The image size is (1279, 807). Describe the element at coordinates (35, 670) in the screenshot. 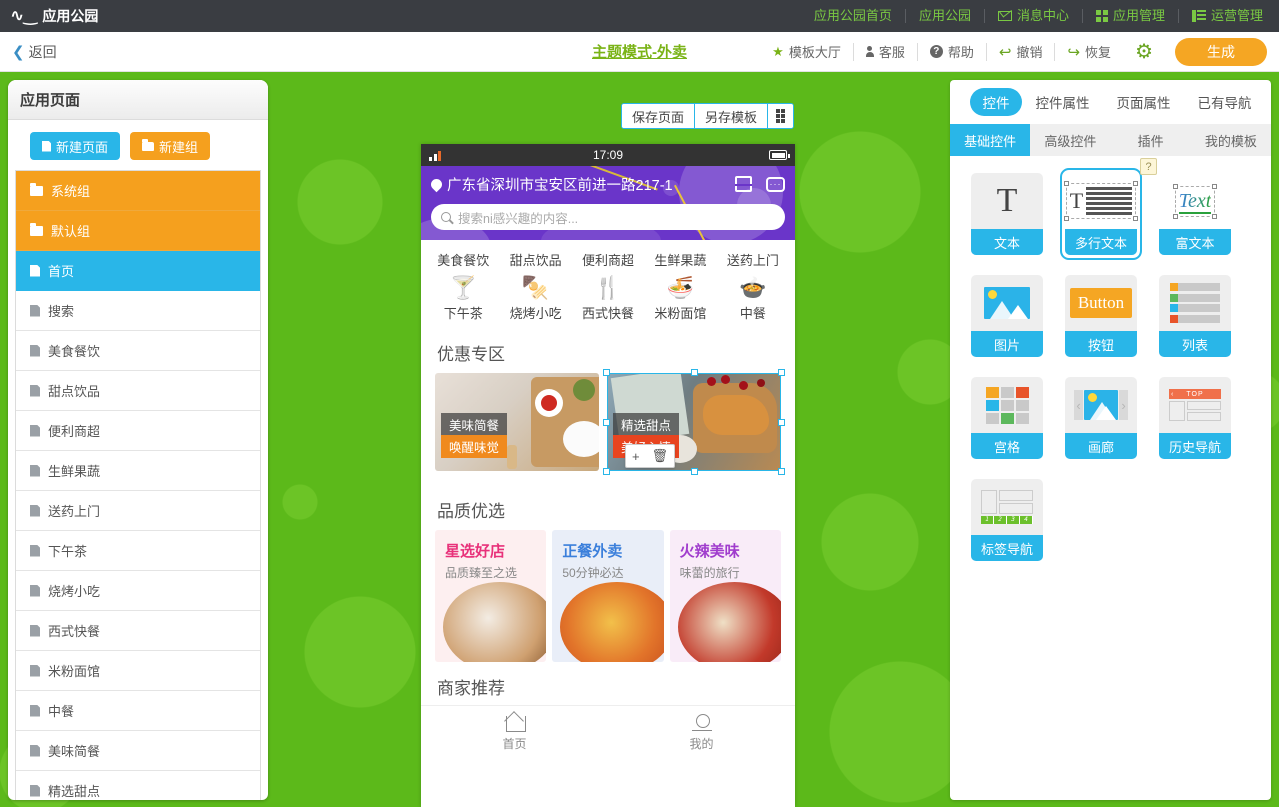

I see `doc-icon` at that location.